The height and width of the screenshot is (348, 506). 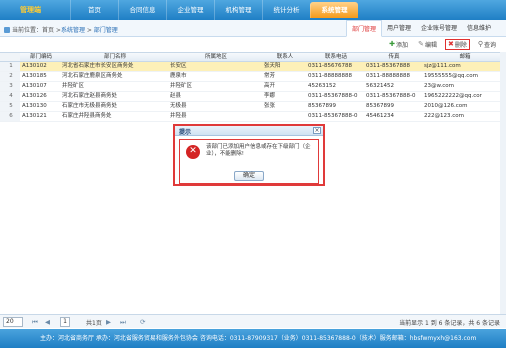 What do you see at coordinates (10, 57) in the screenshot?
I see `header-rownum` at bounding box center [10, 57].